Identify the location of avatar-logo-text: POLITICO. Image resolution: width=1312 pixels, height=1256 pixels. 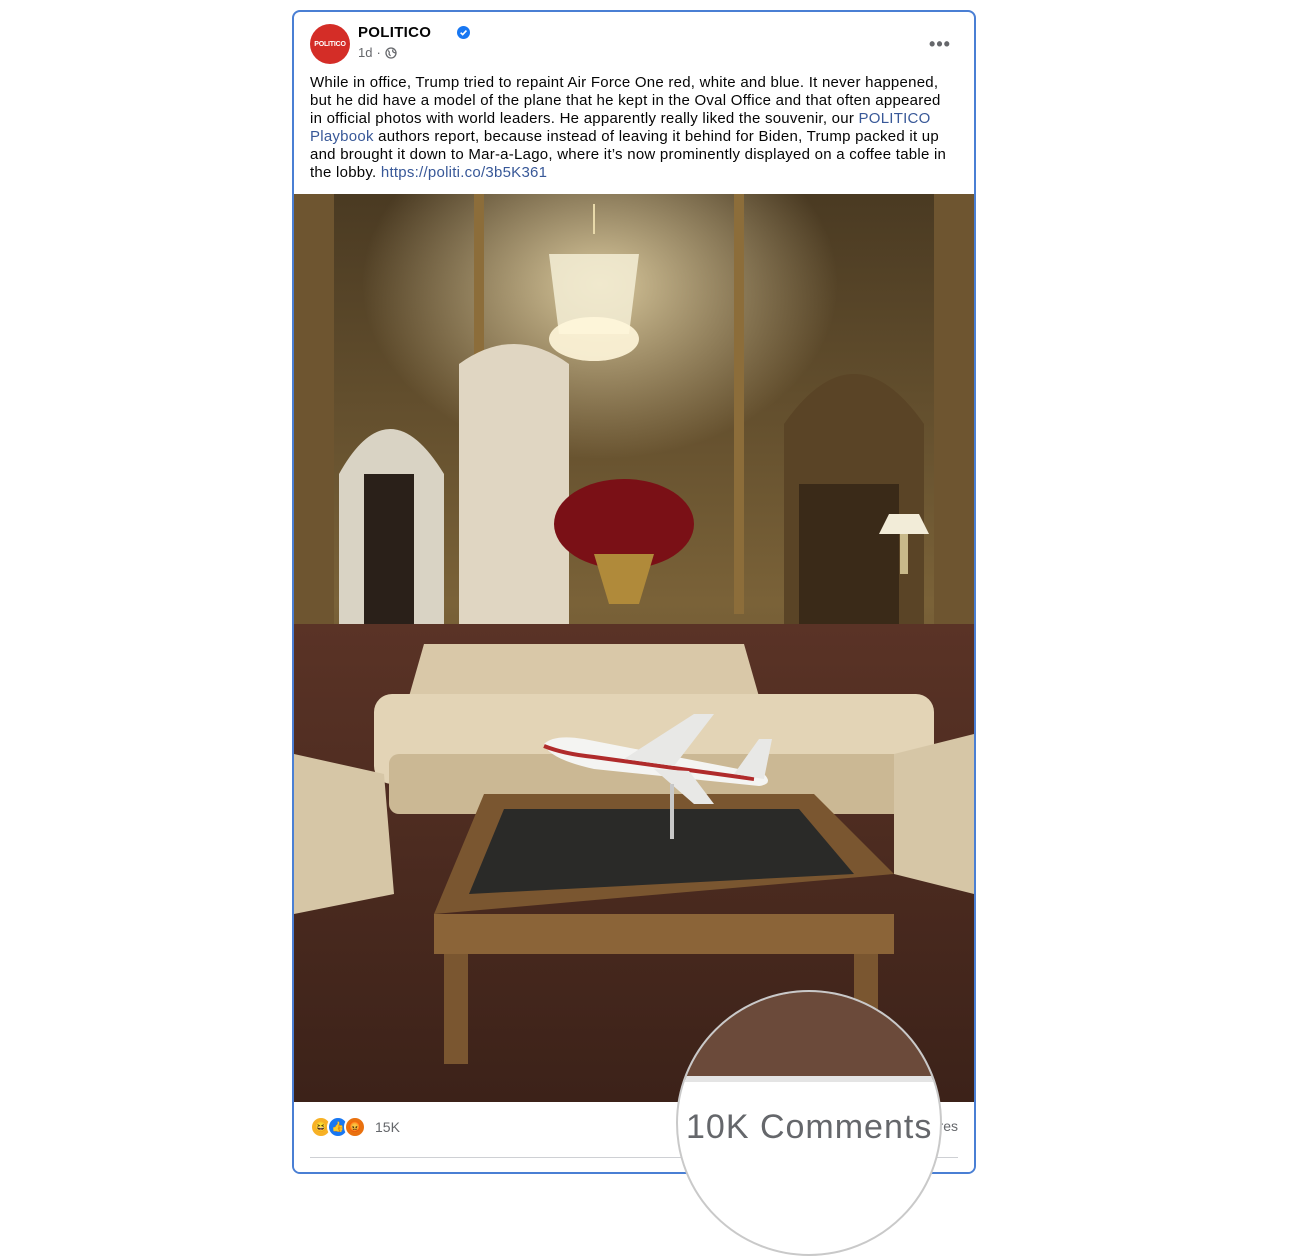
(330, 44).